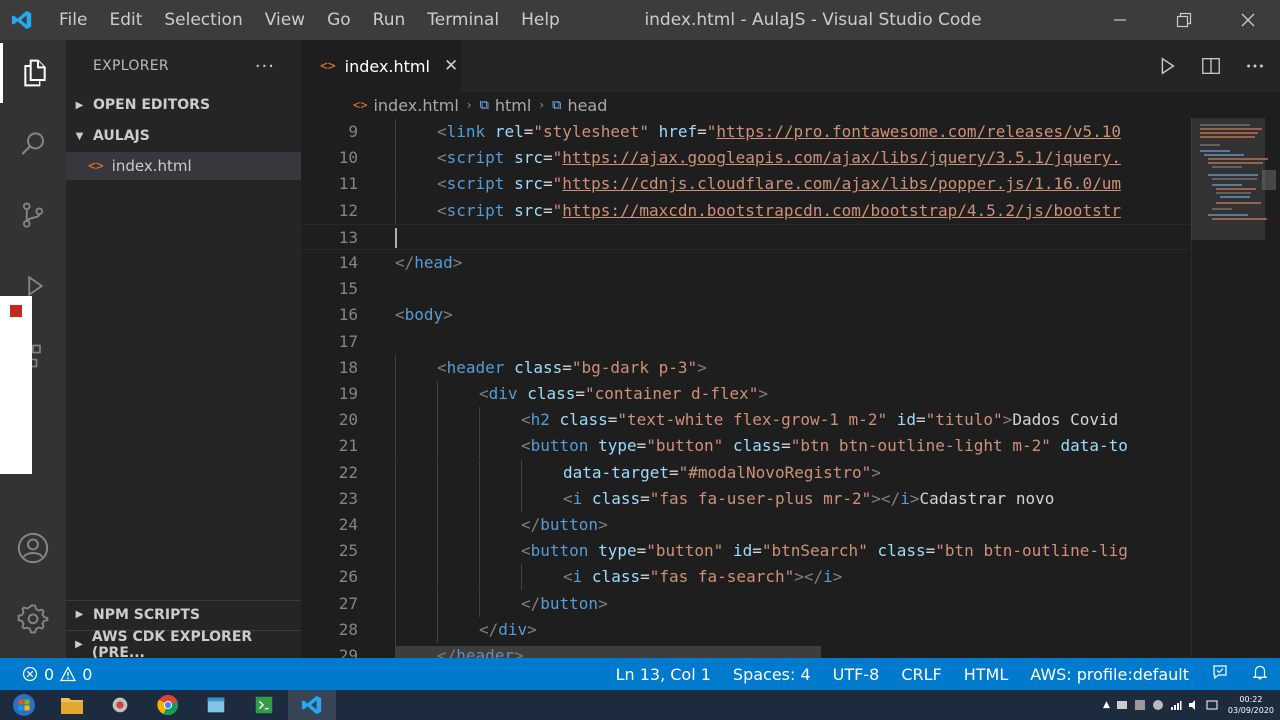  I want to click on code-line: 18 <header class="bg-dark p-3">, so click(746, 367).